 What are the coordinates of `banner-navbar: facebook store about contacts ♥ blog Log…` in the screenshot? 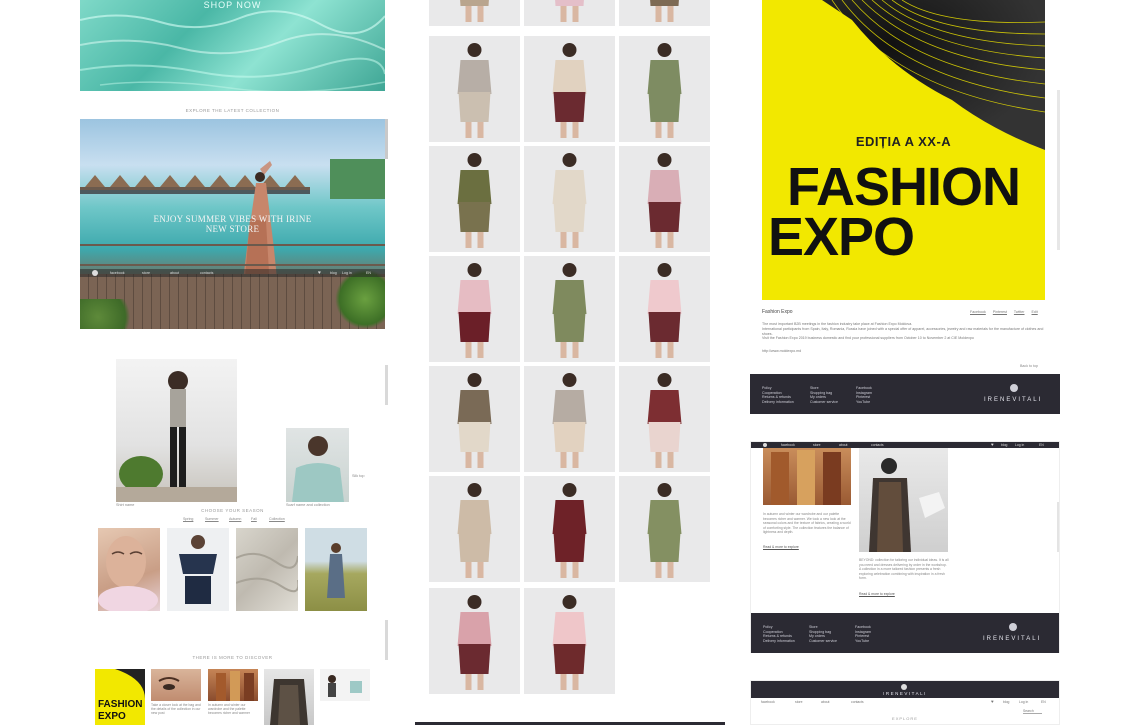 It's located at (232, 273).